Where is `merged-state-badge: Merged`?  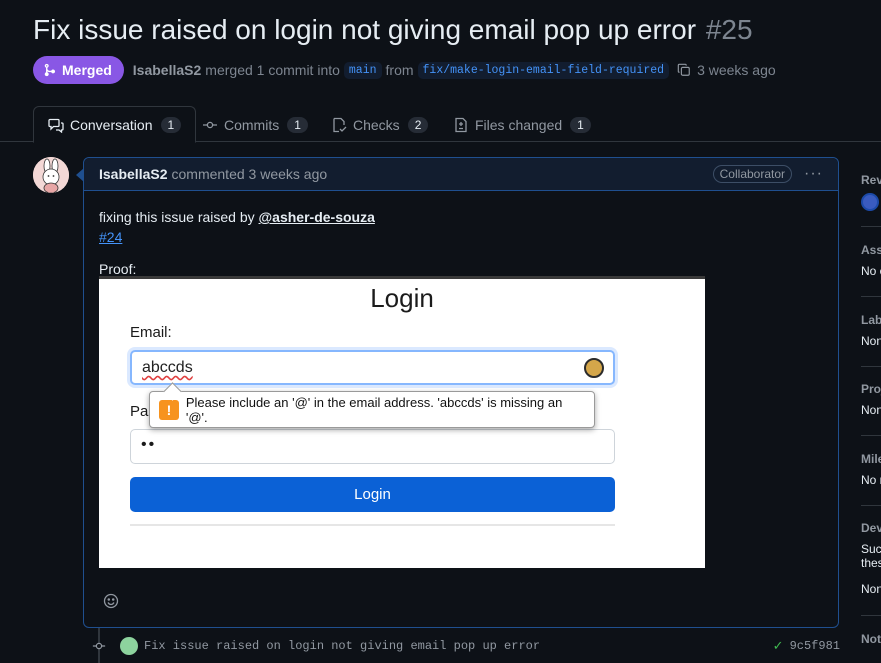 merged-state-badge: Merged is located at coordinates (78, 70).